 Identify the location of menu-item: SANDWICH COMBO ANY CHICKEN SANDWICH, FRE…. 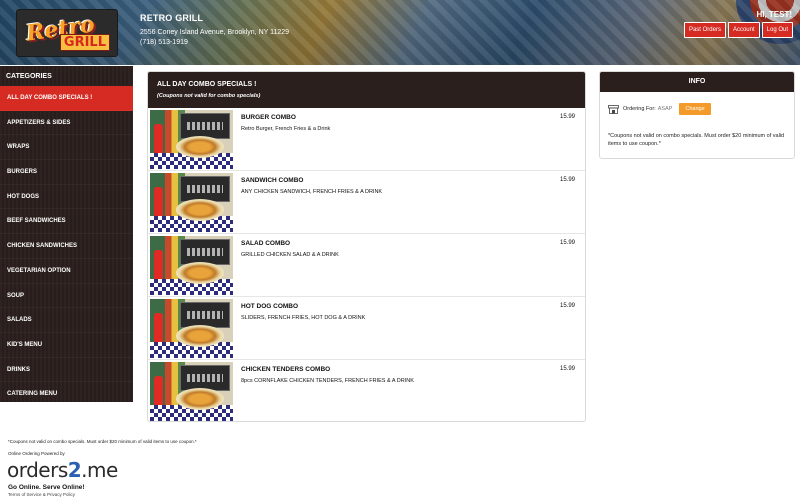
(366, 202).